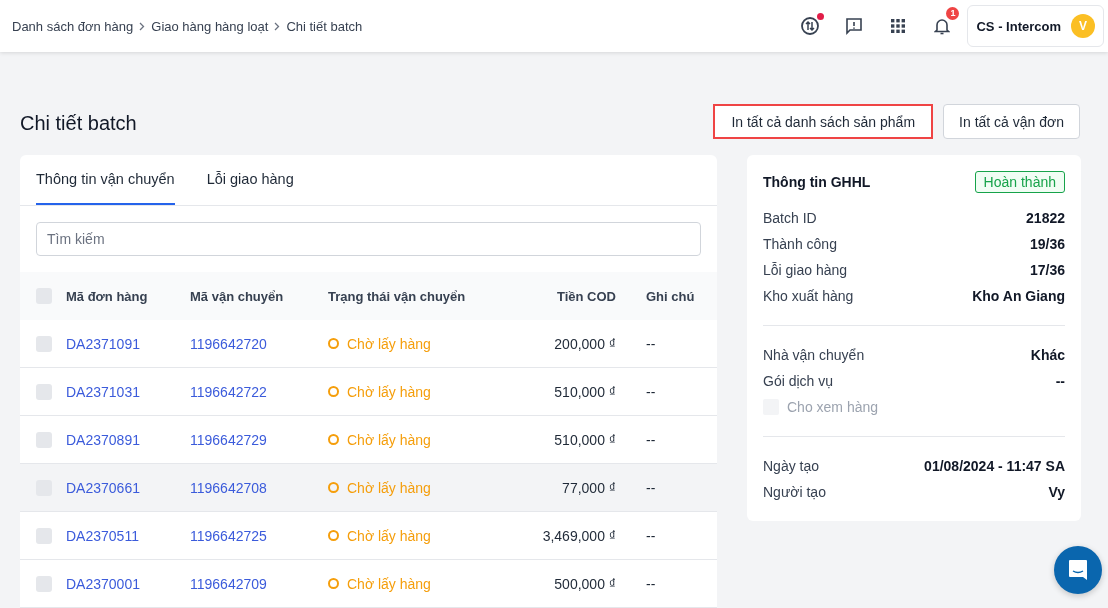  Describe the element at coordinates (584, 583) in the screenshot. I see `table-cell-text: 500,000 ₫` at that location.